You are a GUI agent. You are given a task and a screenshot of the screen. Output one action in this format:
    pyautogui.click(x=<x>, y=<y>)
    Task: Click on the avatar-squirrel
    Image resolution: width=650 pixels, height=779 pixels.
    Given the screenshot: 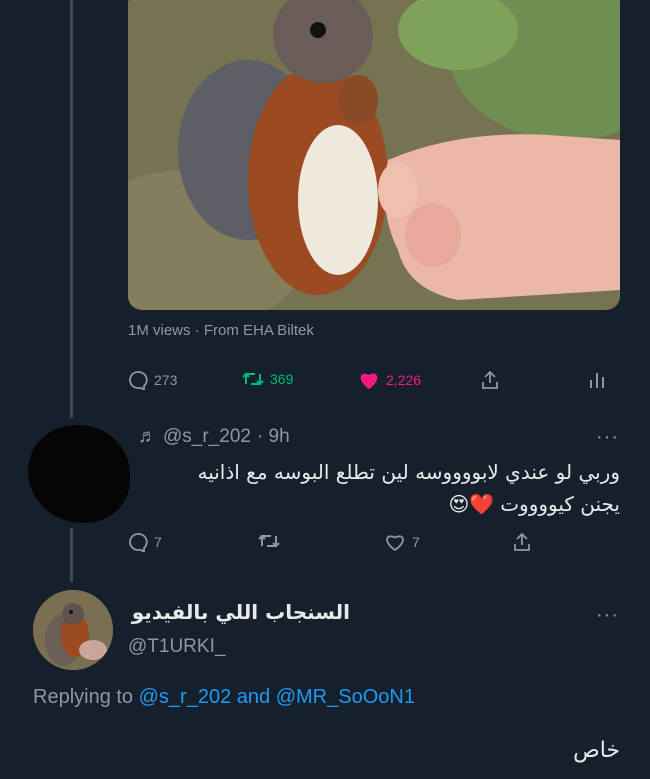 What is the action you would take?
    pyautogui.click(x=73, y=630)
    